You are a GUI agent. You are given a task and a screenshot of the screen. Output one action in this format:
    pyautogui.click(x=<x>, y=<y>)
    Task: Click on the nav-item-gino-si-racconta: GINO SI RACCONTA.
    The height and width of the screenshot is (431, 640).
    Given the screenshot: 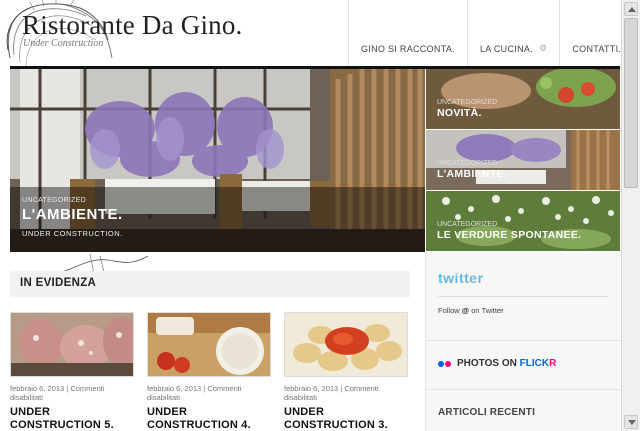 What is the action you would take?
    pyautogui.click(x=408, y=33)
    